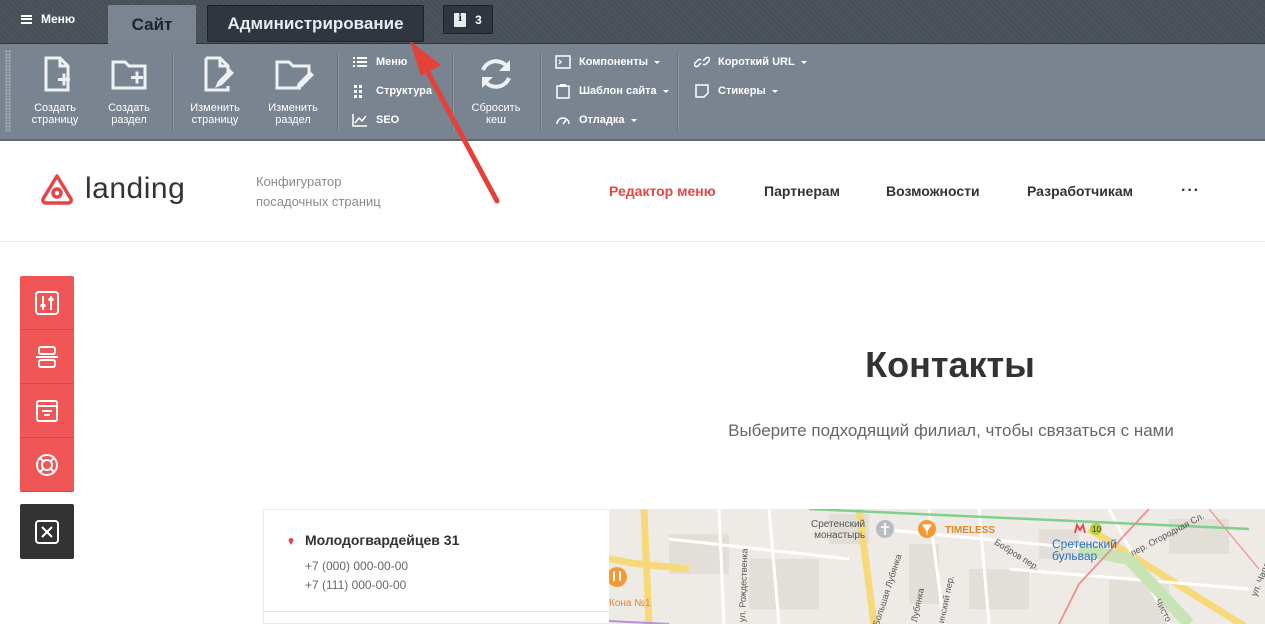 The height and width of the screenshot is (624, 1265). I want to click on branch-phone-1: +7 (000) 000-00-00, so click(357, 566).